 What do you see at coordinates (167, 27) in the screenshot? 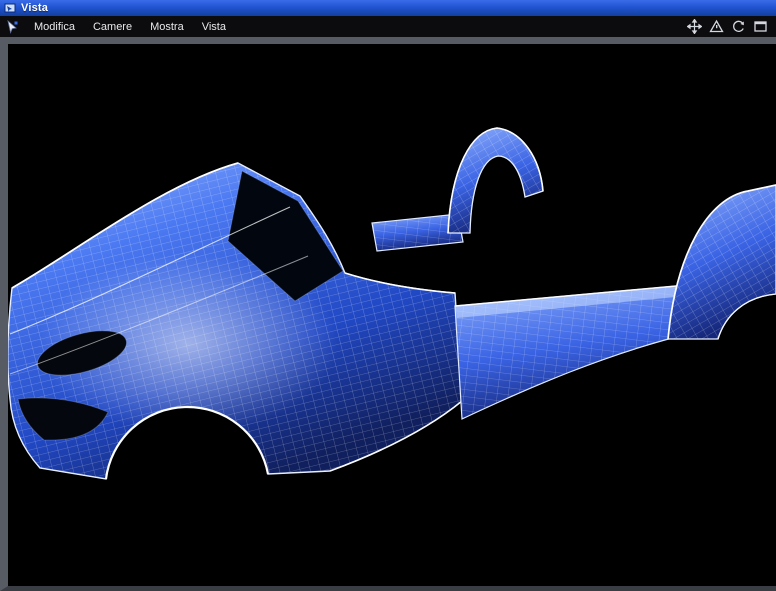
I see `menu-mostra: Mostra` at bounding box center [167, 27].